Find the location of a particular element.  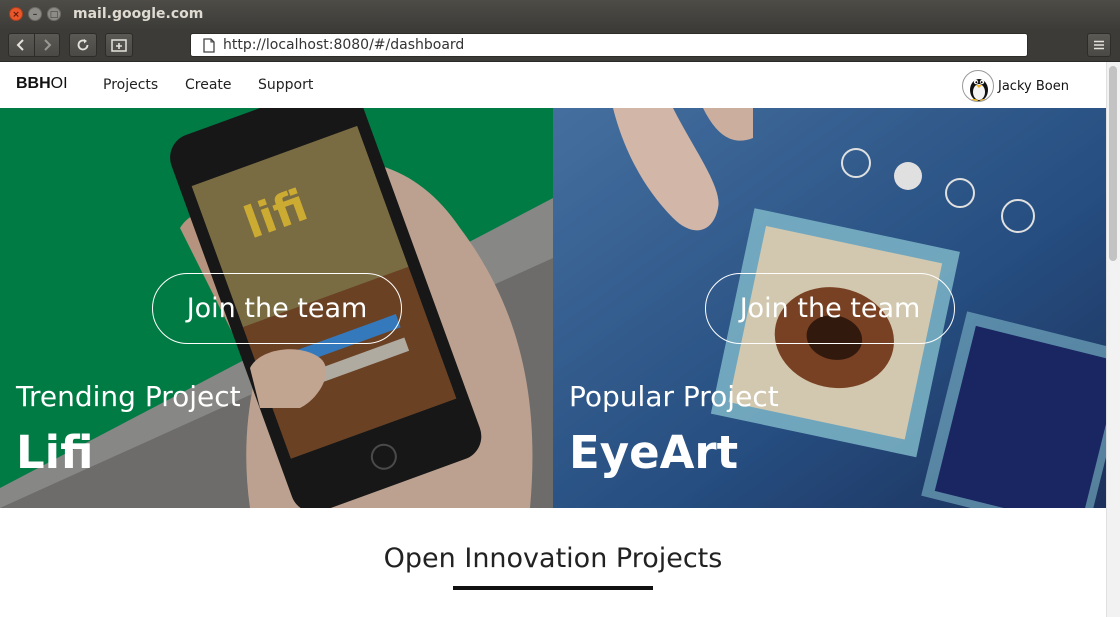

address-bar: http://localhost:8080/#/dashboard is located at coordinates (609, 45).